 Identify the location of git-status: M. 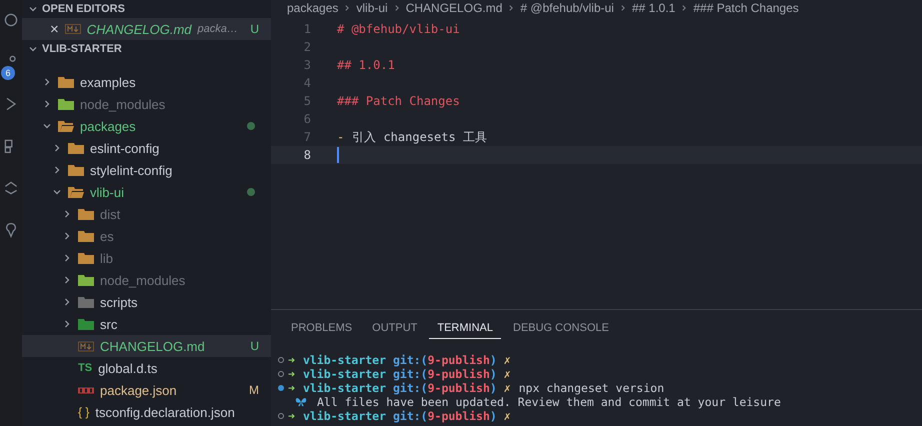
(254, 390).